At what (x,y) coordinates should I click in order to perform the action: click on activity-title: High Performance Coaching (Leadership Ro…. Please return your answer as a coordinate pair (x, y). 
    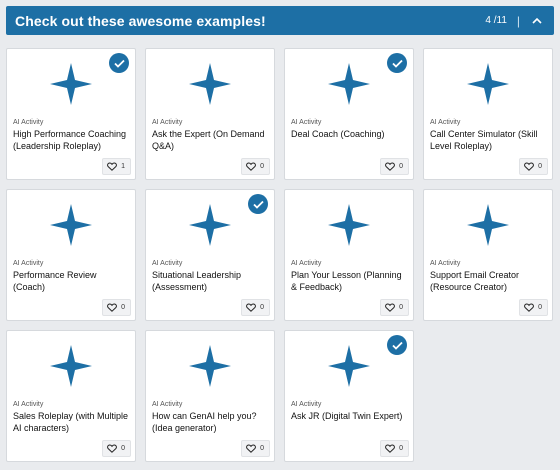
    Looking at the image, I should click on (70, 140).